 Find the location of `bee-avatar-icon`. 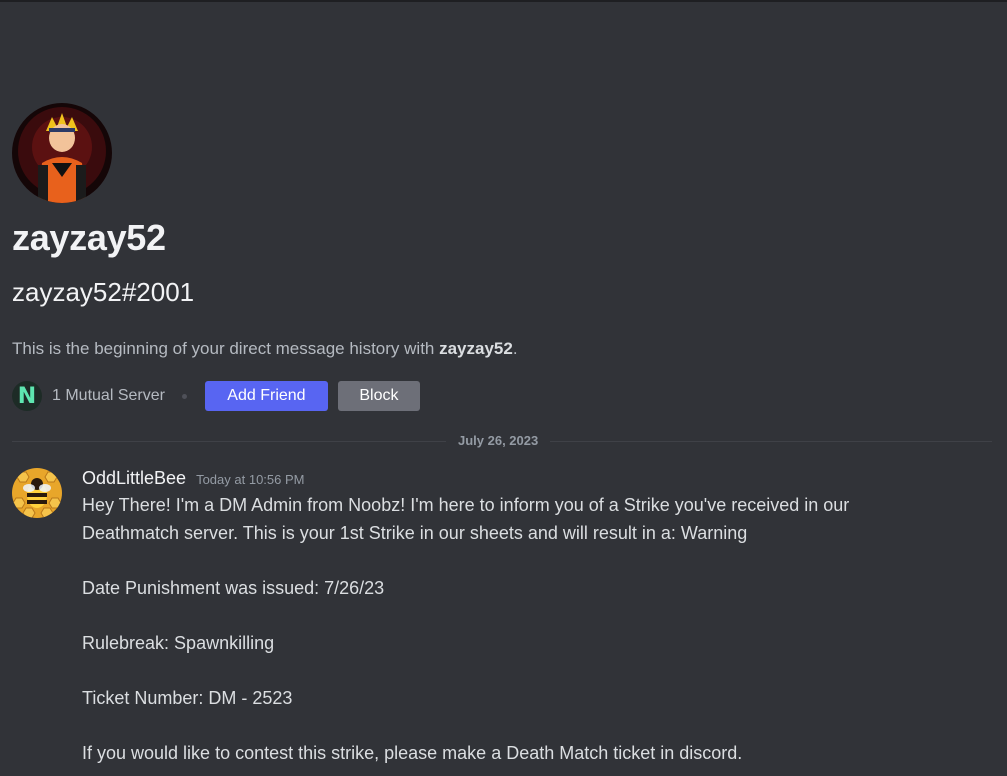

bee-avatar-icon is located at coordinates (37, 493).